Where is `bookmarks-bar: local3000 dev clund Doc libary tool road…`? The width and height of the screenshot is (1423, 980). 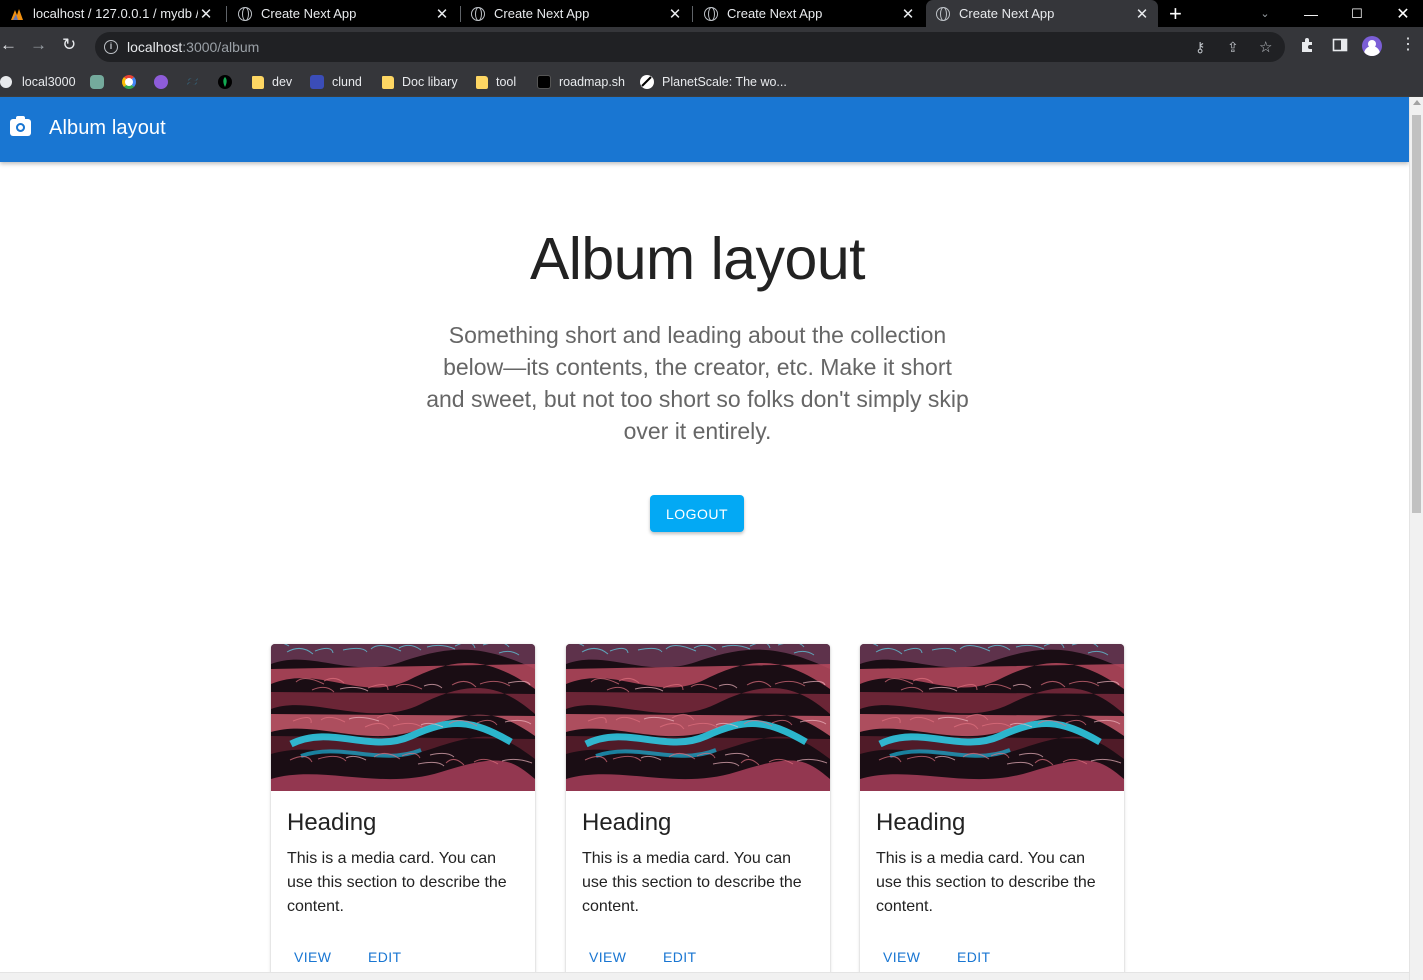
bookmarks-bar: local3000 dev clund Doc libary tool road… is located at coordinates (711, 82).